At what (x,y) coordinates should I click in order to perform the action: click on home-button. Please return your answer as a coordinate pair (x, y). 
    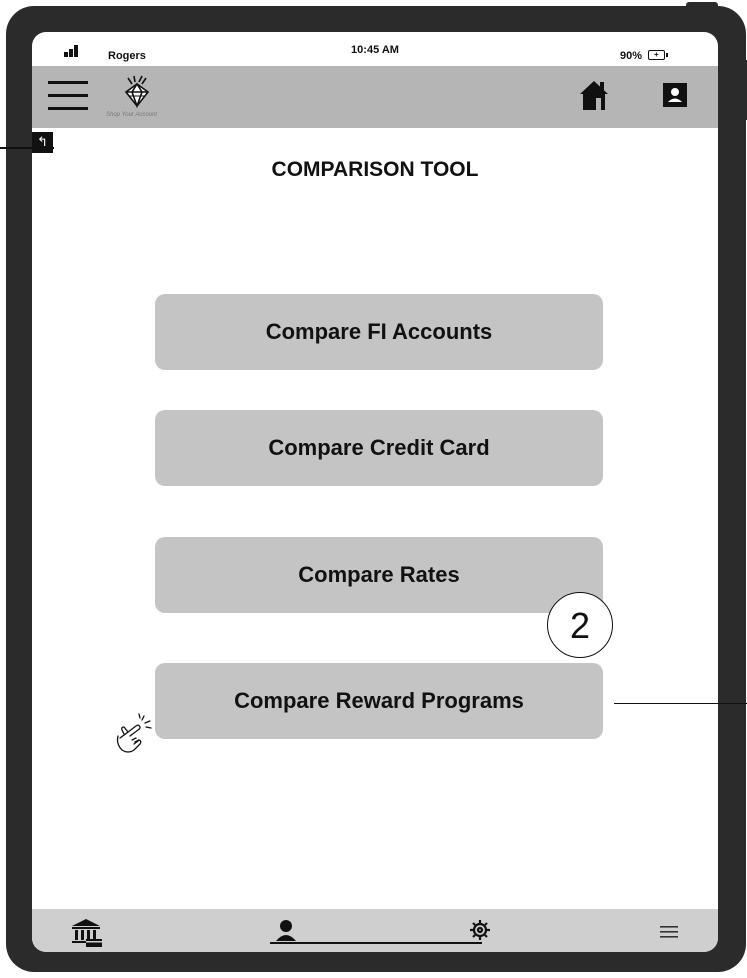
    Looking at the image, I should click on (594, 95).